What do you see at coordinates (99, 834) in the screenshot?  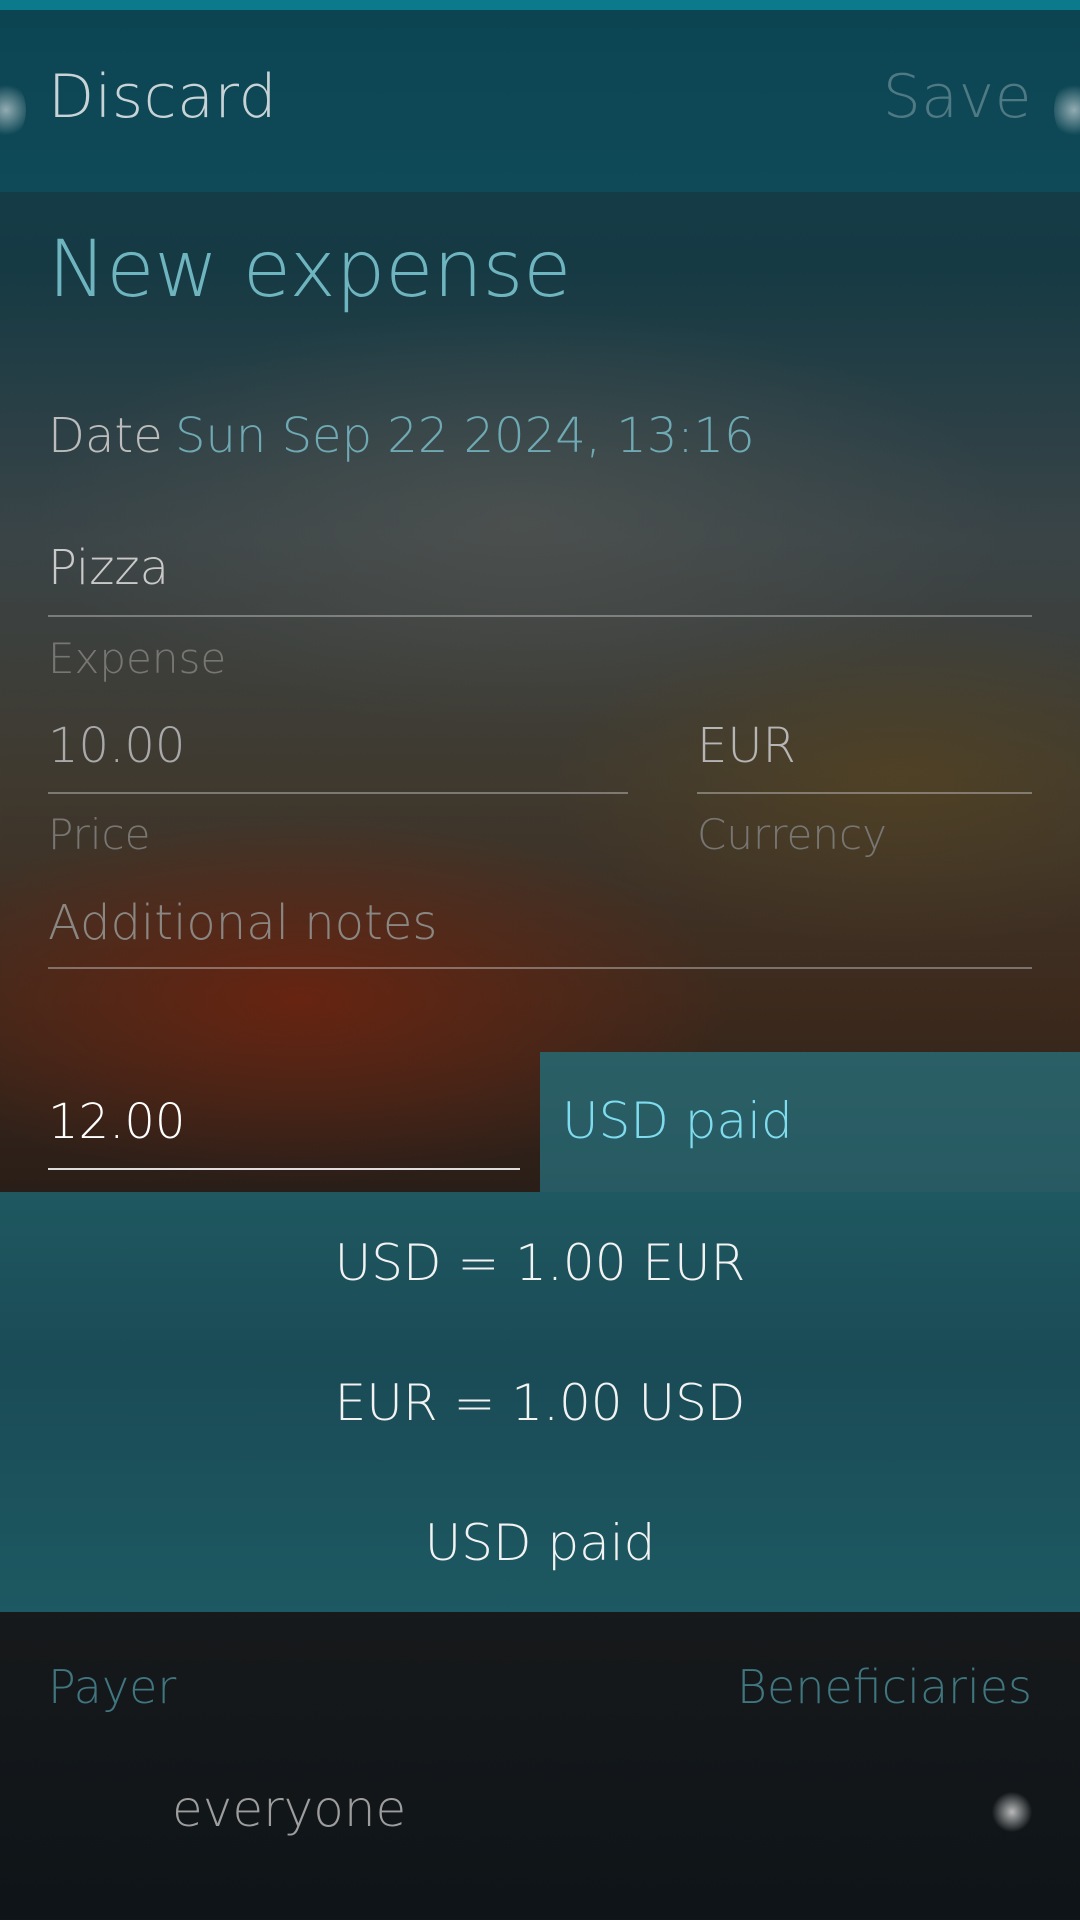 I see `price-label: Price` at bounding box center [99, 834].